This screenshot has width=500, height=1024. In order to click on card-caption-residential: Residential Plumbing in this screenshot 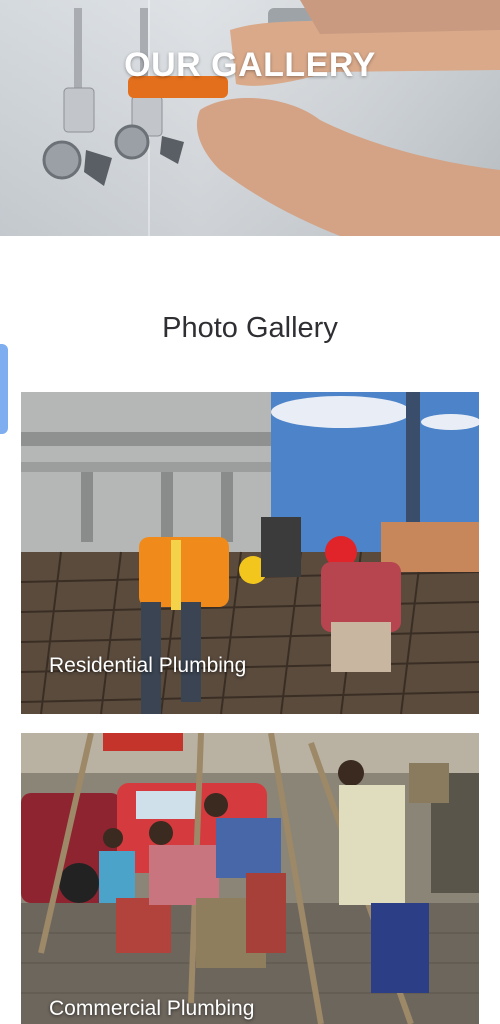, I will do `click(148, 665)`.